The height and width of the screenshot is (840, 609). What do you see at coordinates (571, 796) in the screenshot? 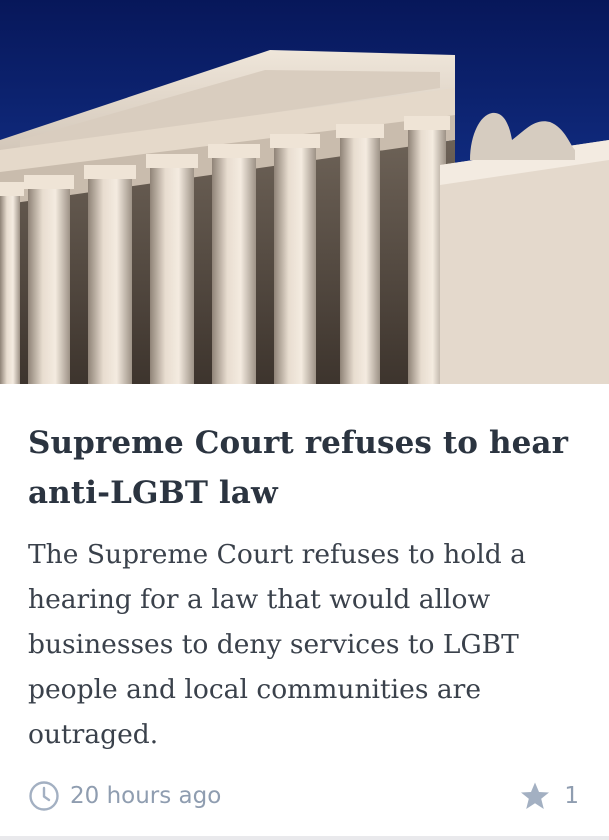
I see `favorite-count: 1` at bounding box center [571, 796].